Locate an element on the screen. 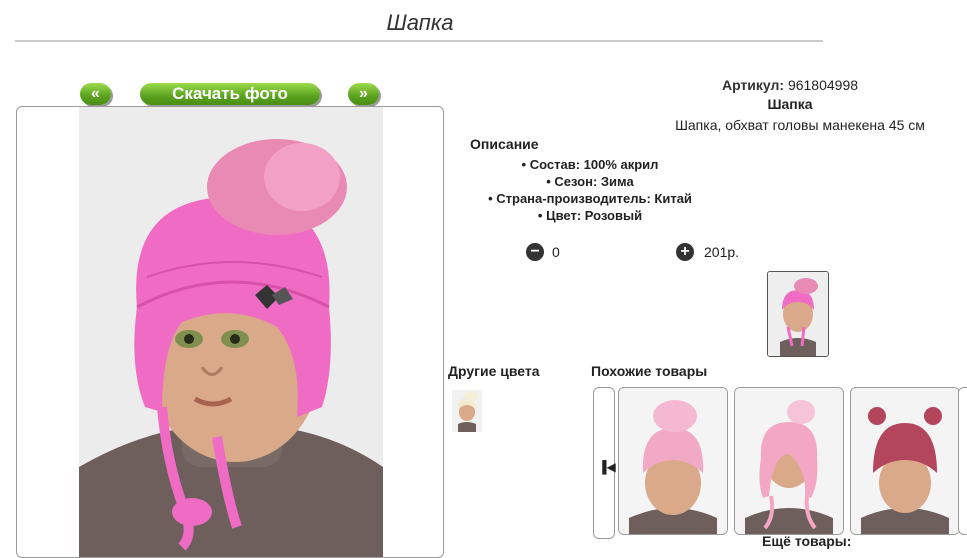  article-value: 961804998 is located at coordinates (823, 85).